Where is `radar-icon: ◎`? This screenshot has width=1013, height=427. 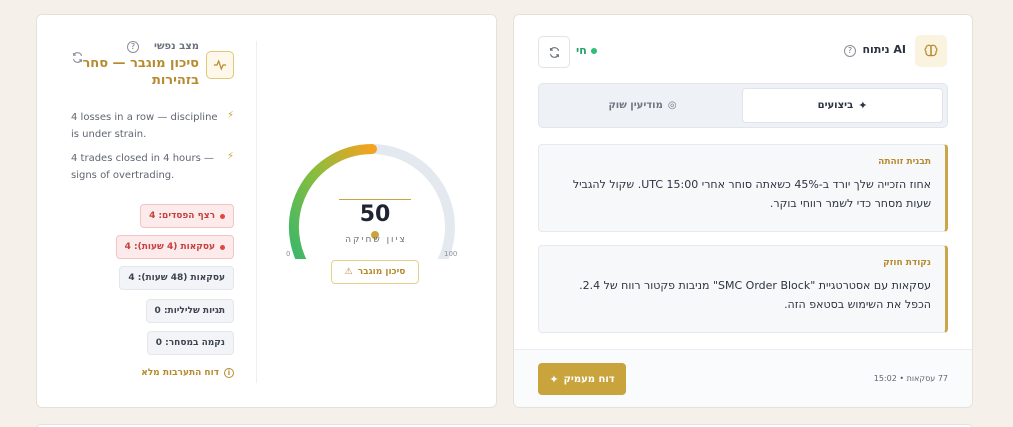 radar-icon: ◎ is located at coordinates (672, 105).